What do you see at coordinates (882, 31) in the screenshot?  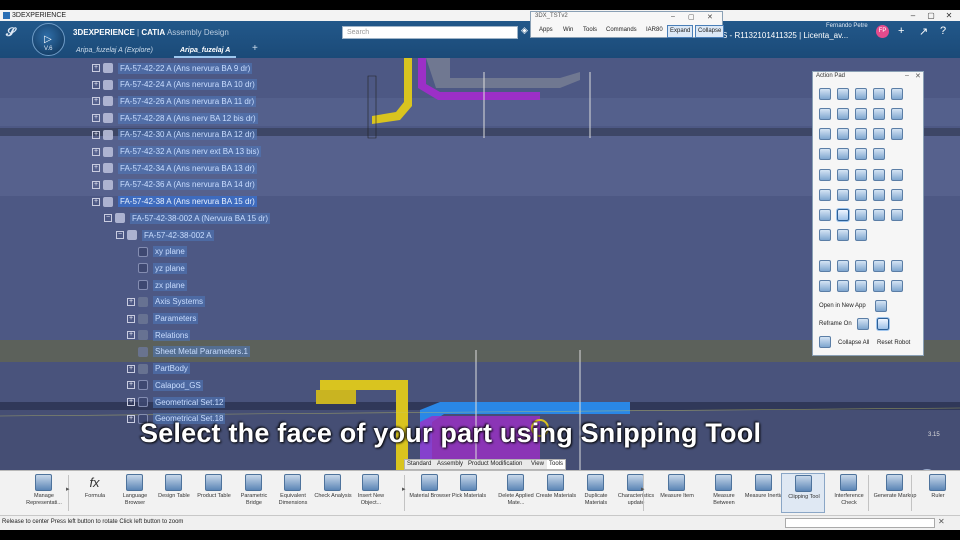 I see `avatar: FP` at bounding box center [882, 31].